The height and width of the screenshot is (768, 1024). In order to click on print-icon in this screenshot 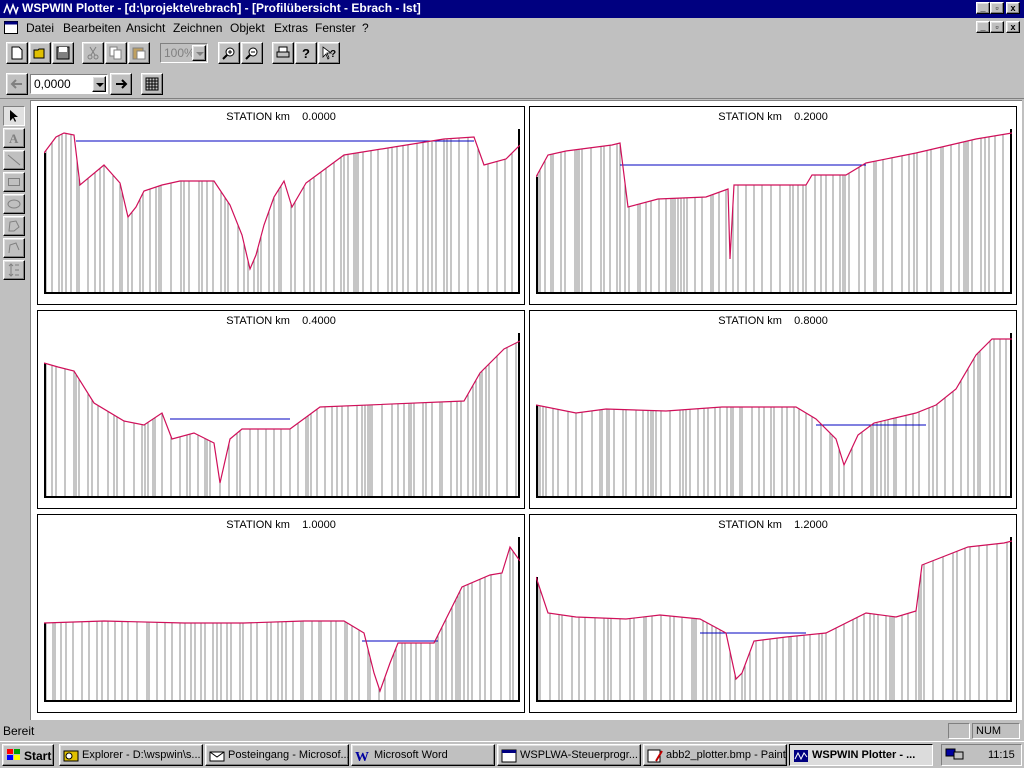, I will do `click(283, 52)`.